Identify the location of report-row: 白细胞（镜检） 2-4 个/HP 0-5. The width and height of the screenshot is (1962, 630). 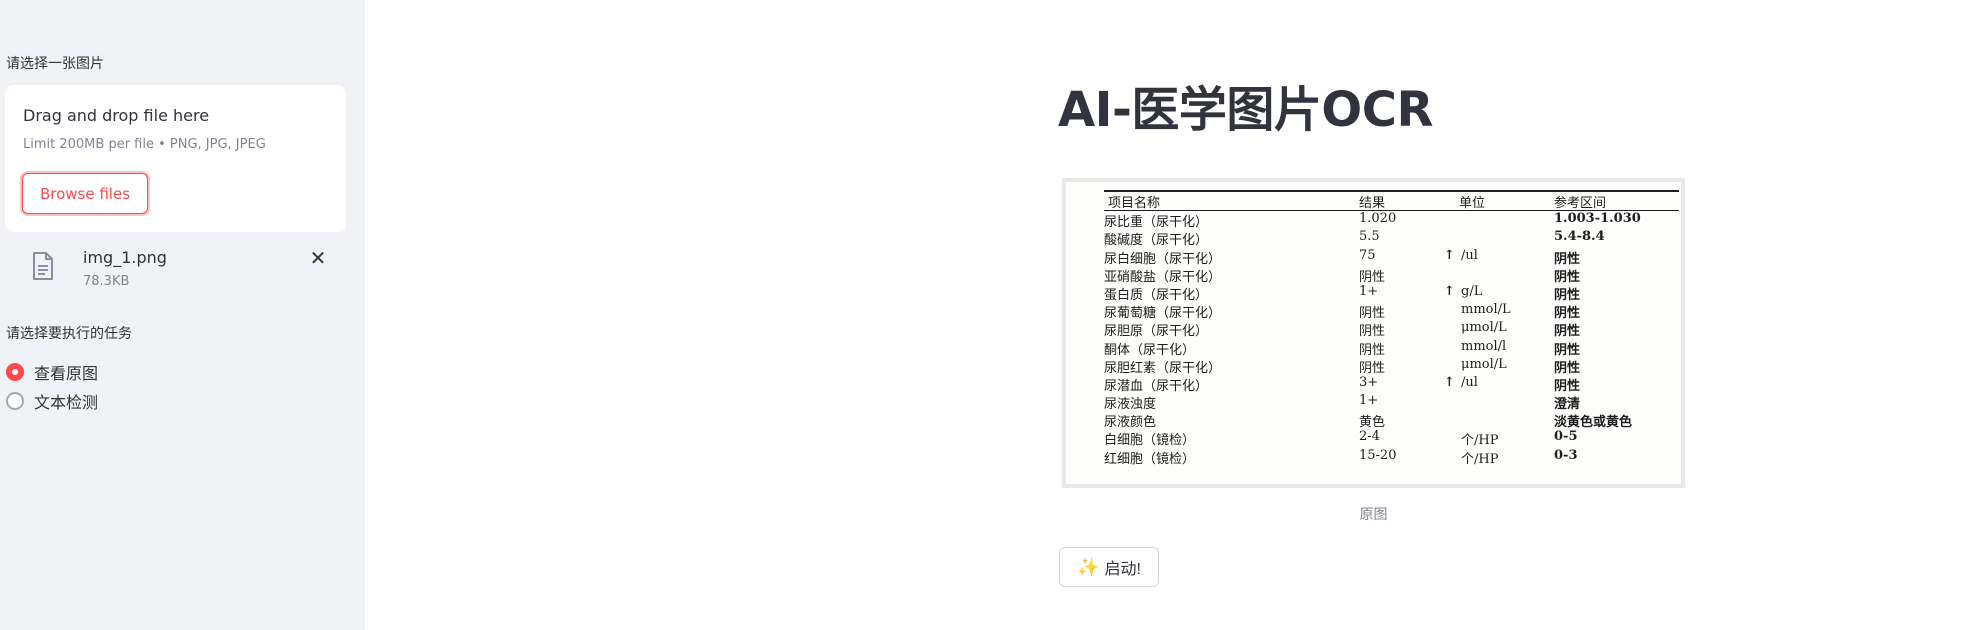
(1391, 439).